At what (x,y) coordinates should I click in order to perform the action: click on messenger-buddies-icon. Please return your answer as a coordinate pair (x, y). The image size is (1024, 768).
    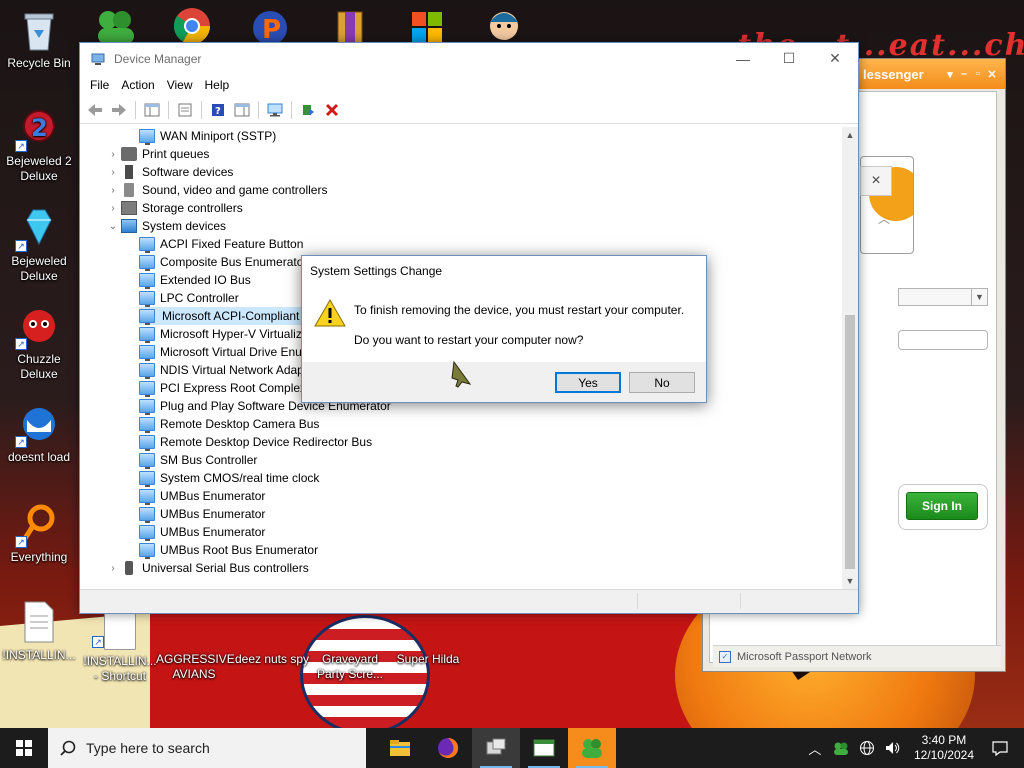
    Looking at the image, I should click on (115, 26).